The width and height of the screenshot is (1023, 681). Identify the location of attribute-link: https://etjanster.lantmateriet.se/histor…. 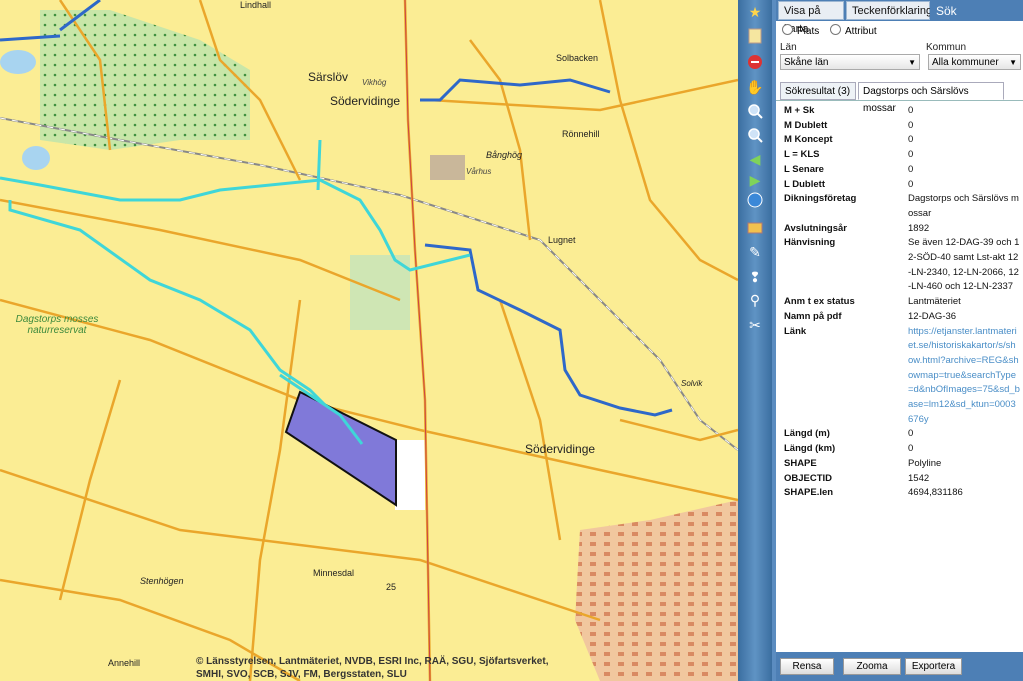
(964, 376).